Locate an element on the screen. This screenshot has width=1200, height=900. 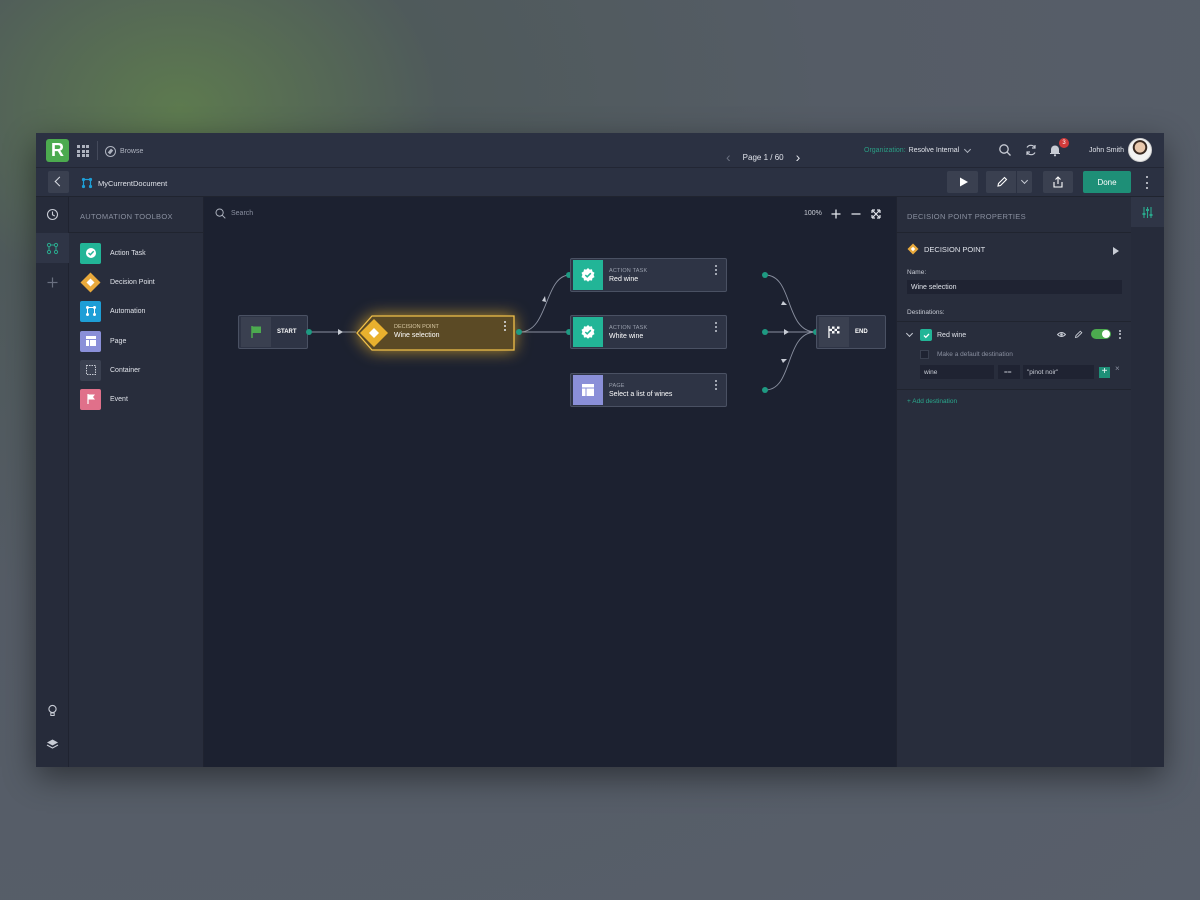
prev-page-icon: ‹ is located at coordinates (728, 157).